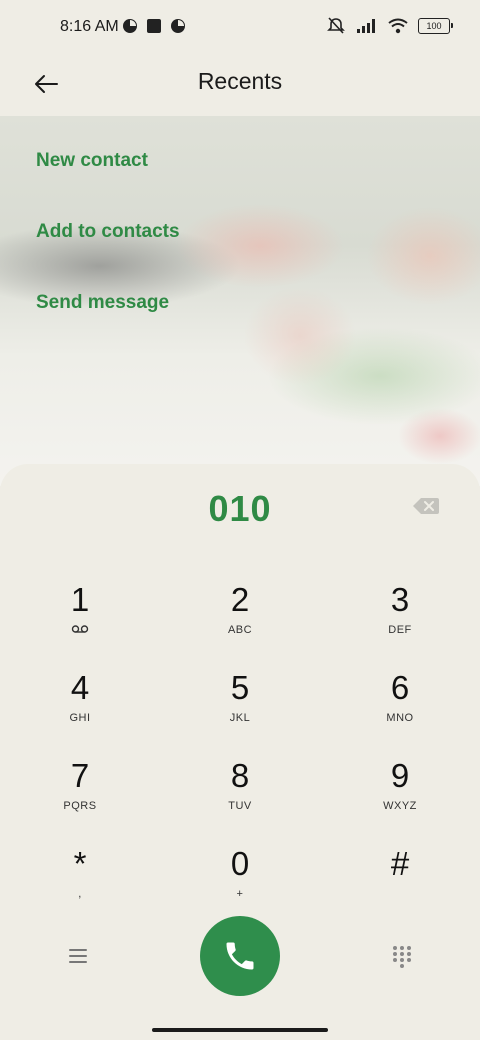 This screenshot has width=480, height=1040. Describe the element at coordinates (400, 718) in the screenshot. I see `key-letters: MNO` at that location.